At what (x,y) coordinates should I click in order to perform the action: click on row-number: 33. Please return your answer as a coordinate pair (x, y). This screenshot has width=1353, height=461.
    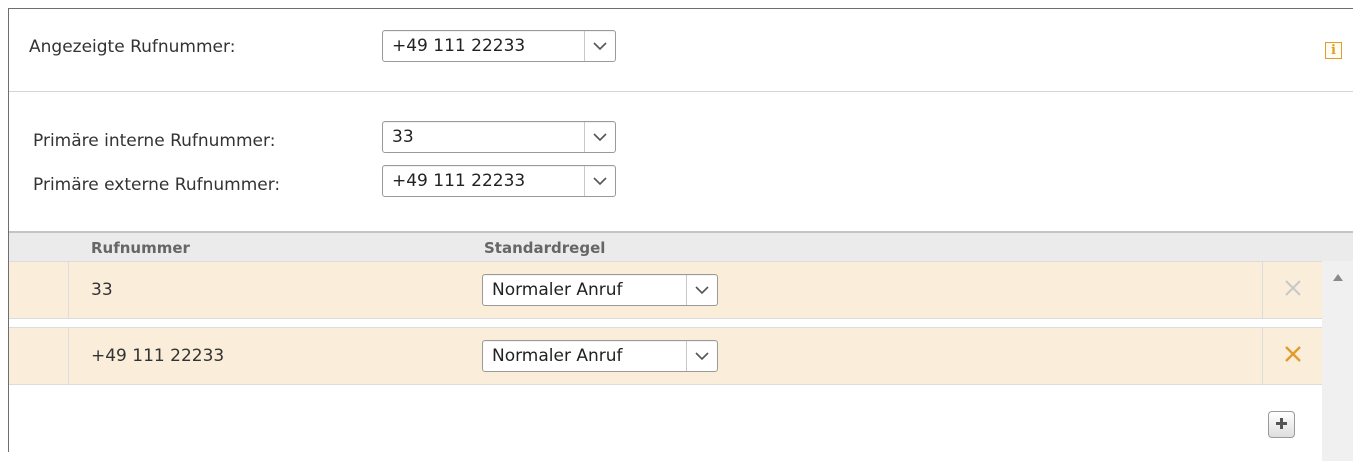
    Looking at the image, I should click on (102, 290).